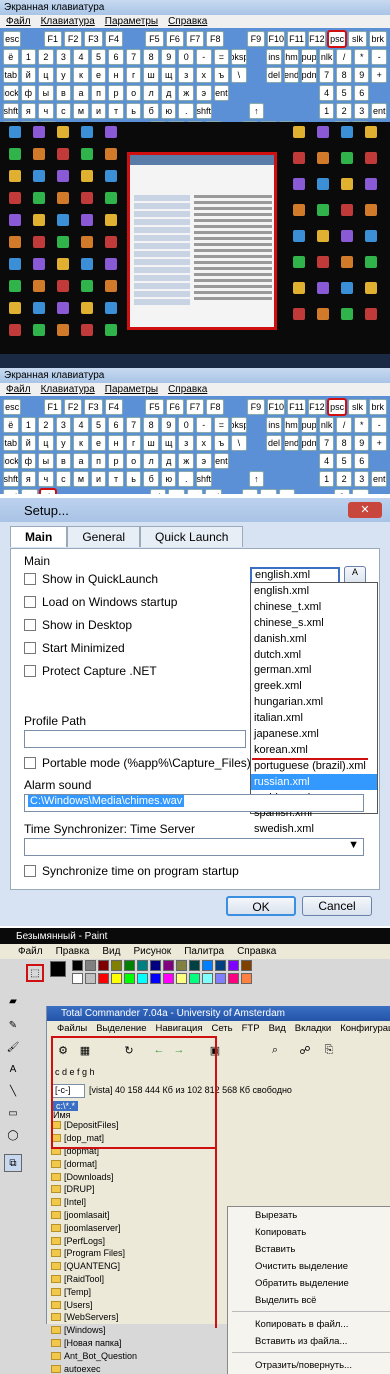 Image resolution: width=390 pixels, height=1374 pixels. What do you see at coordinates (104, 536) in the screenshot?
I see `tab-general: General` at bounding box center [104, 536].